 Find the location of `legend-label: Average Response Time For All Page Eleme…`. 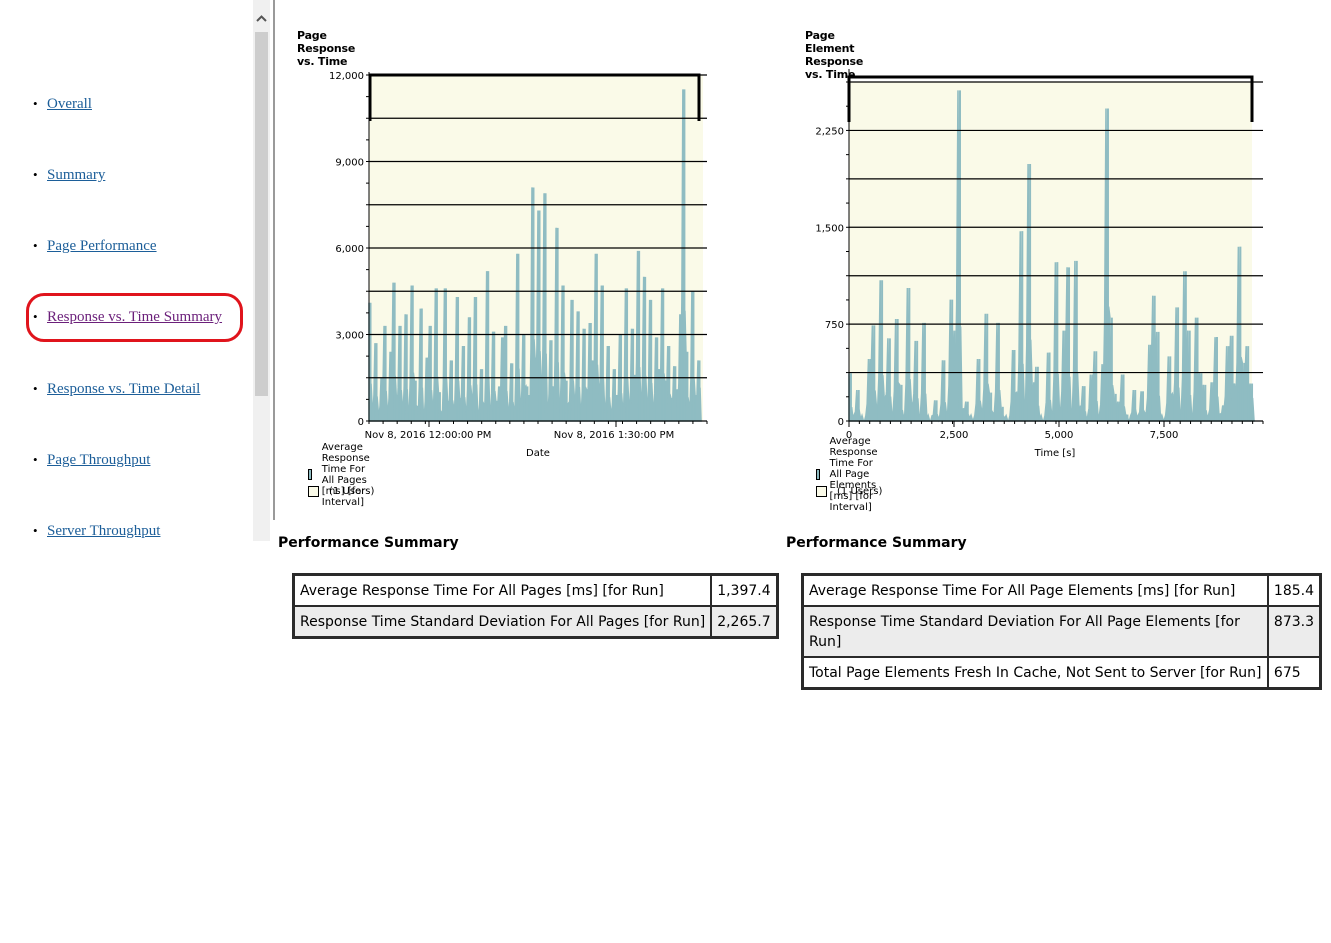

legend-label: Average Response Time For All Page Eleme… is located at coordinates (853, 474).